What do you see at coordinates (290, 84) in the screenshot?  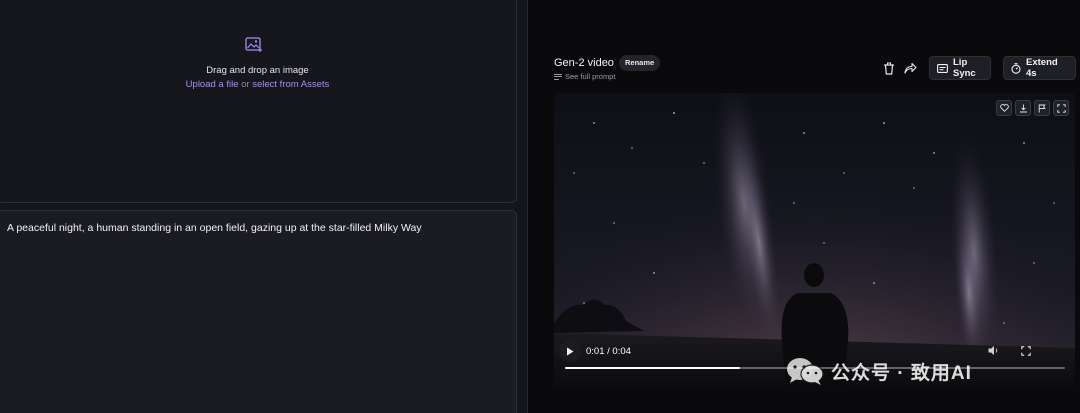 I see `select-assets-link: select from Assets` at bounding box center [290, 84].